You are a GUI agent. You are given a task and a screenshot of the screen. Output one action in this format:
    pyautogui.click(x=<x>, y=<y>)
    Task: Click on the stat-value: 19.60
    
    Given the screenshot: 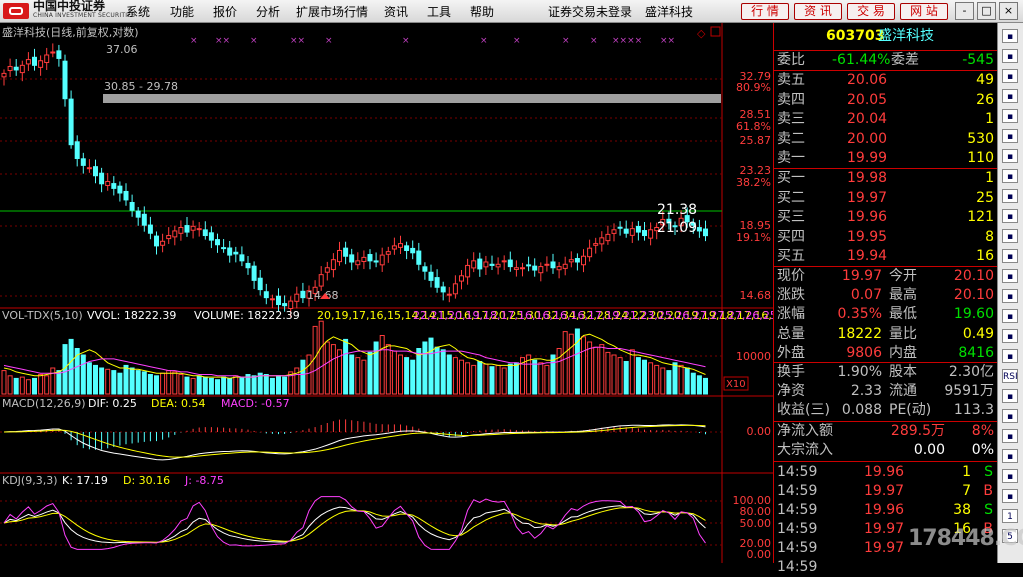 What is the action you would take?
    pyautogui.click(x=973, y=314)
    